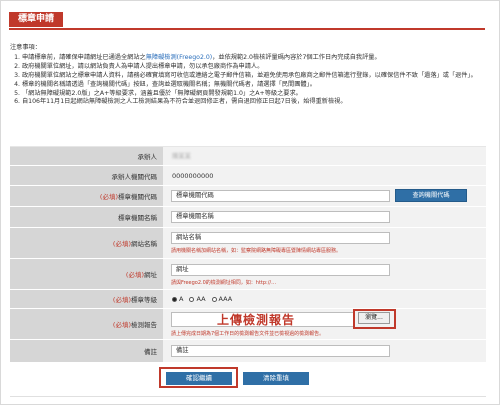 This screenshot has width=500, height=405. Describe the element at coordinates (174, 299) in the screenshot. I see `radio-selected-icon` at that location.